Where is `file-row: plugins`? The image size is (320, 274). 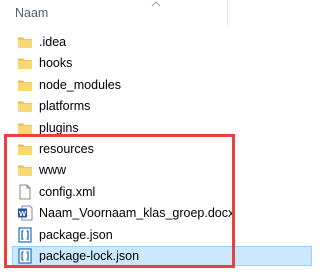
file-row: plugins is located at coordinates (162, 128).